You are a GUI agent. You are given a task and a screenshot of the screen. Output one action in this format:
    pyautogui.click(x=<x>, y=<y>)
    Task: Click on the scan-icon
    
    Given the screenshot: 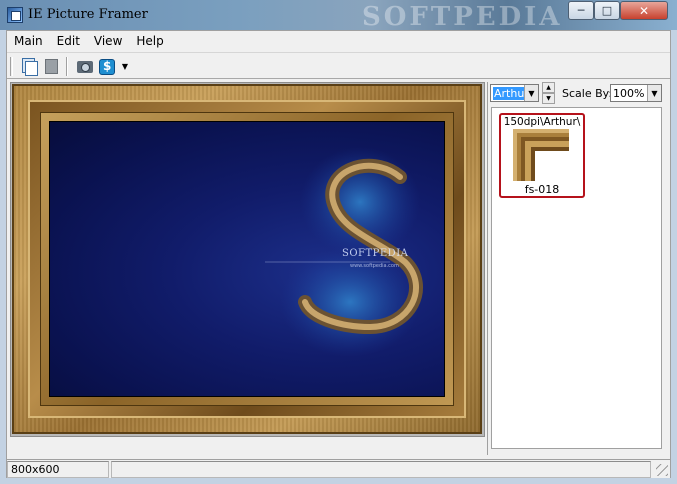 What is the action you would take?
    pyautogui.click(x=107, y=66)
    